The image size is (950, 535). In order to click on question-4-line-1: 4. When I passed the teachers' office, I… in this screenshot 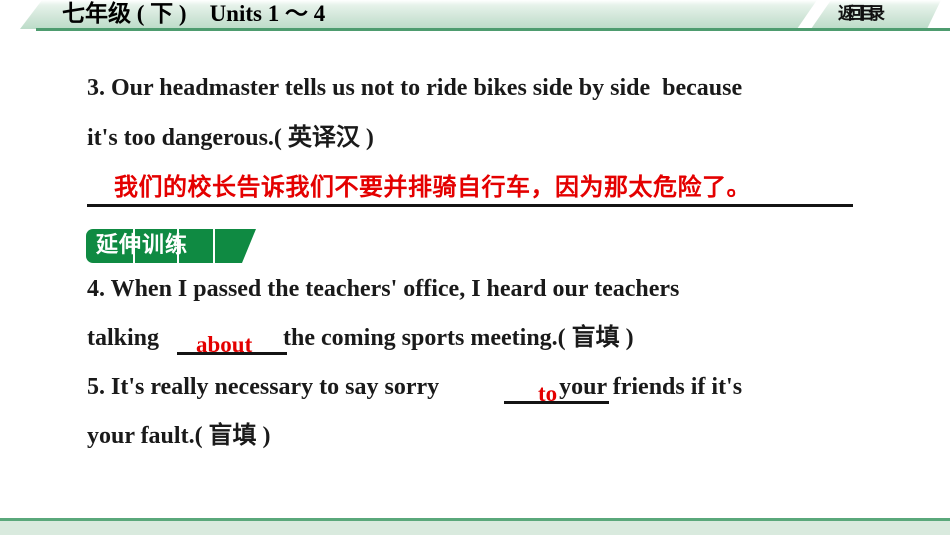, I will do `click(383, 289)`.